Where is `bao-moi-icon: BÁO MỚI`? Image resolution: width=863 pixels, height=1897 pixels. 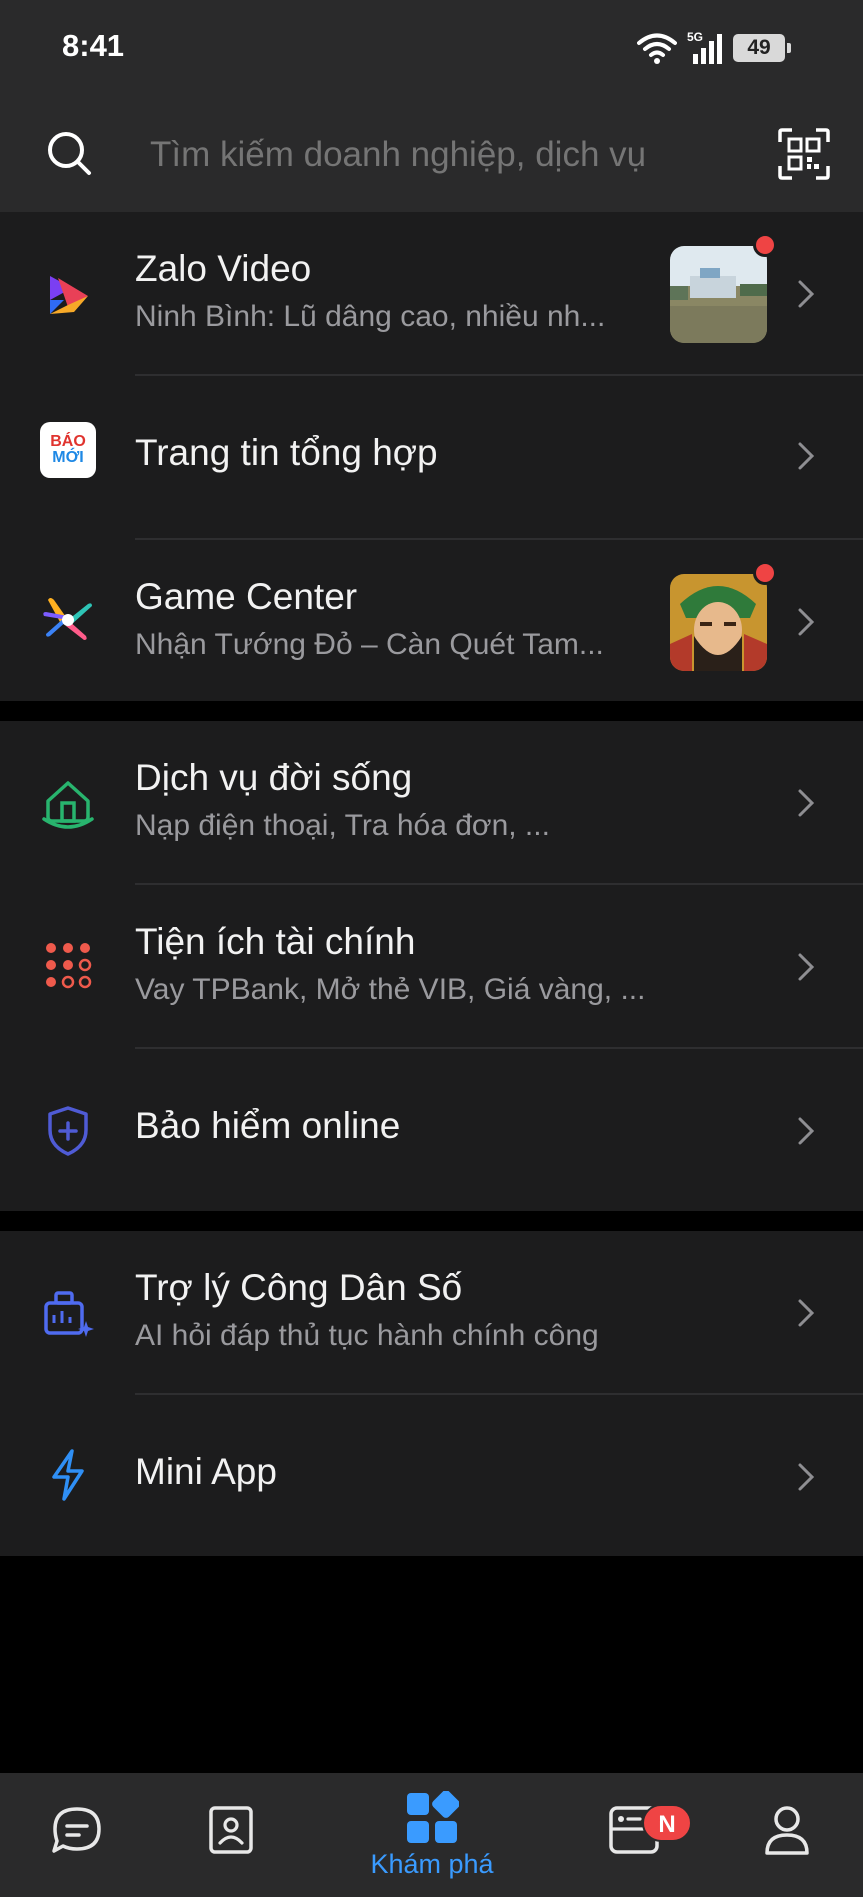 bao-moi-icon: BÁO MỚI is located at coordinates (68, 450).